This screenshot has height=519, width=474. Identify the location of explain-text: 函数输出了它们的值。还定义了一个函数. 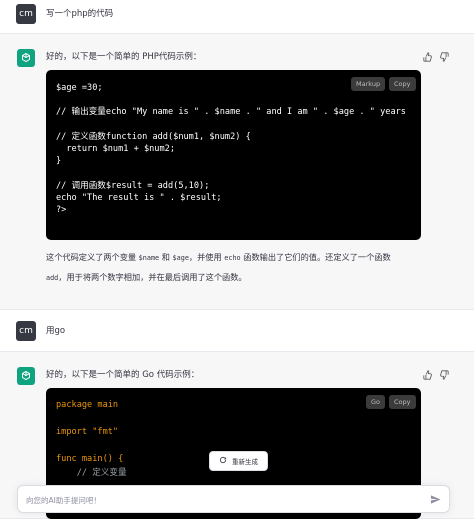
(315, 257).